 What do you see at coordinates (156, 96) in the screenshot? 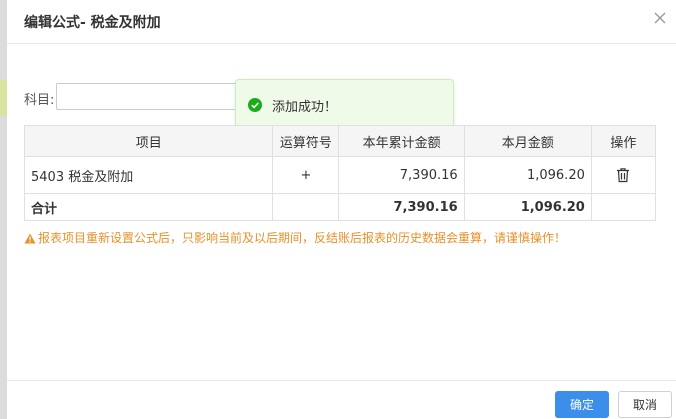
I see `subject-input` at bounding box center [156, 96].